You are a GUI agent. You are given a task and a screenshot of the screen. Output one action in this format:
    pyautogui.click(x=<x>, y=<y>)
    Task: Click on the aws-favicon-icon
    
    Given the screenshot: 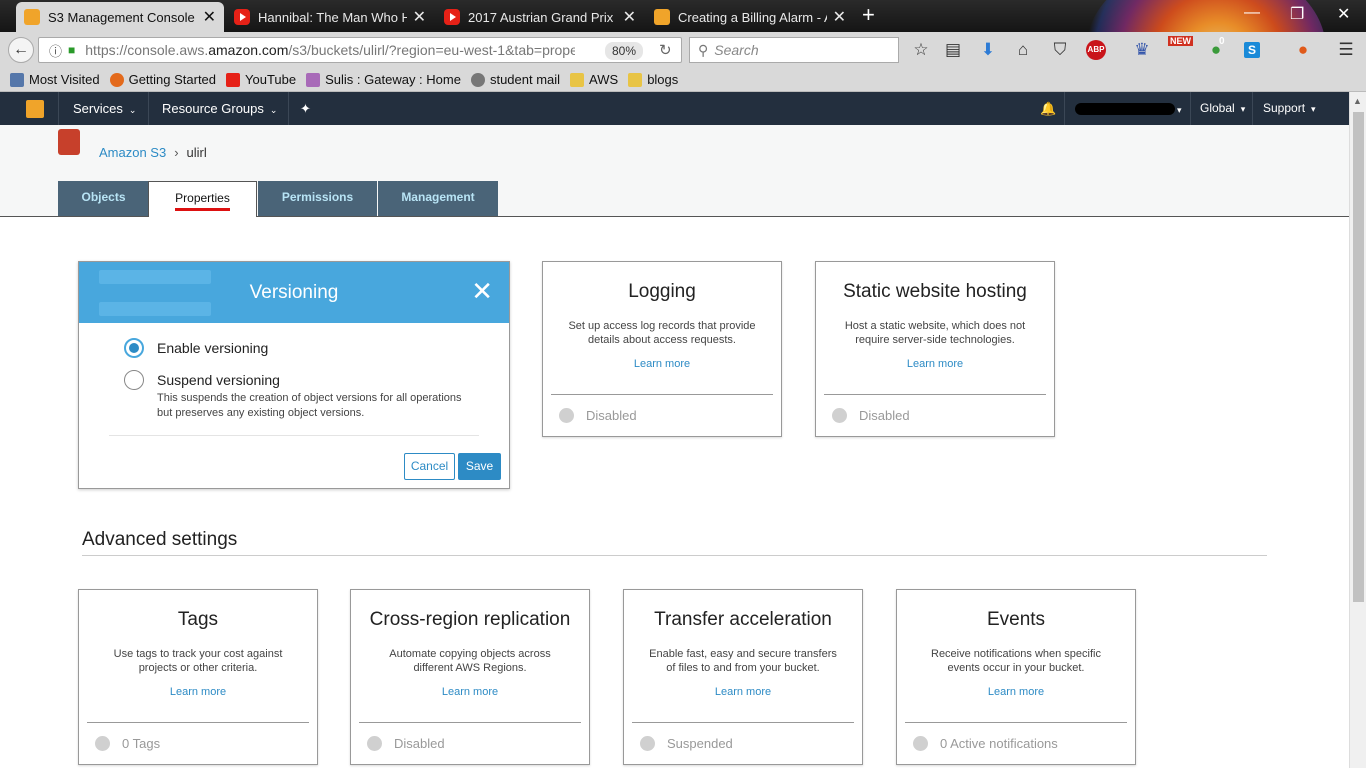 What is the action you would take?
    pyautogui.click(x=32, y=17)
    